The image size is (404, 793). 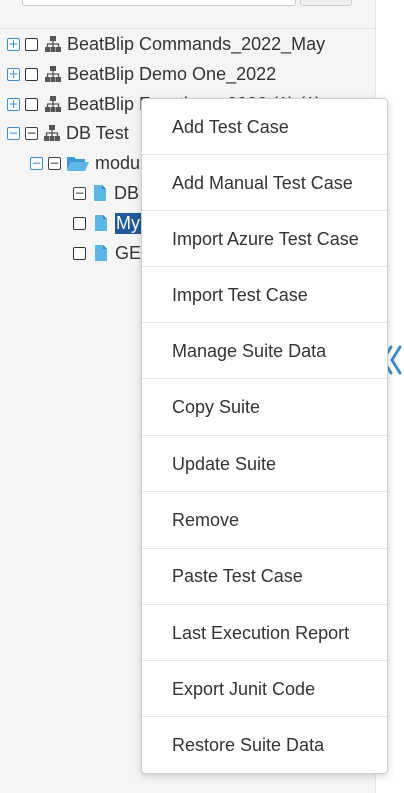 I want to click on menu-item-add-test-case: Add Test Case, so click(x=264, y=127).